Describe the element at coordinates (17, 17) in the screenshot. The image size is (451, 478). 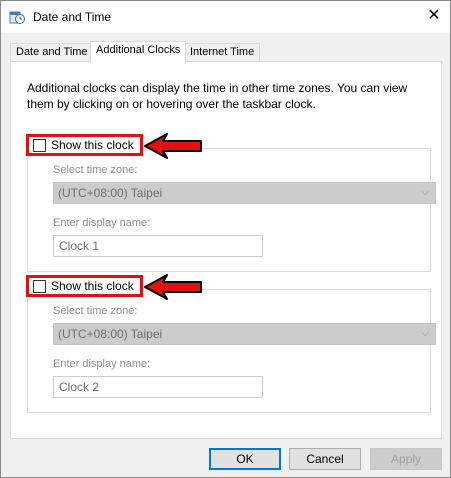
I see `date-time-icon` at that location.